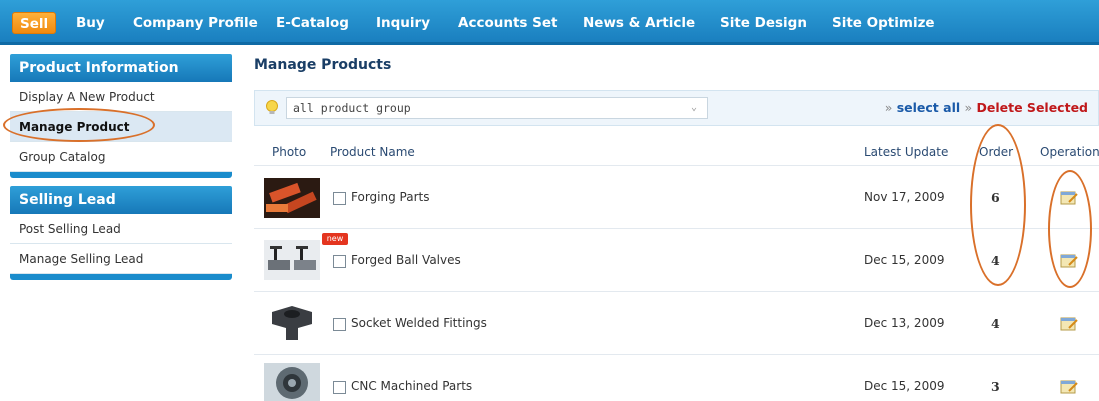 This screenshot has height=401, width=1099. Describe the element at coordinates (1032, 107) in the screenshot. I see `delete-selected-link: Delete Selected` at that location.